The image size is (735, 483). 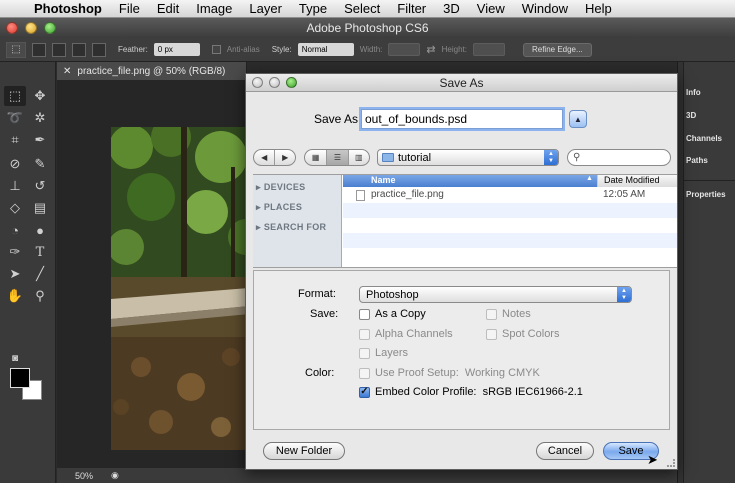 What do you see at coordinates (79, 49) in the screenshot?
I see `subtract-selection-icon` at bounding box center [79, 49].